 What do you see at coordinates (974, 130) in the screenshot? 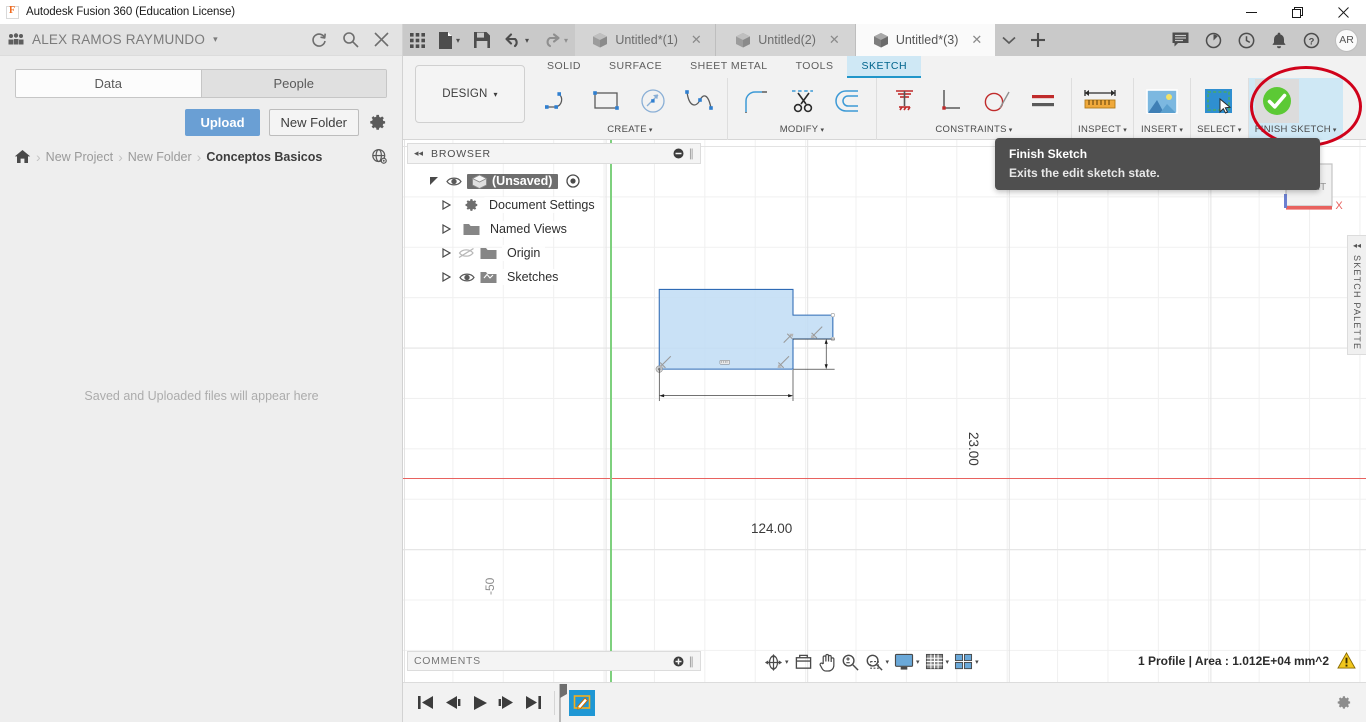
I see `ribbon-group-constraints-label: CONSTRAINTS ▾` at bounding box center [974, 130].